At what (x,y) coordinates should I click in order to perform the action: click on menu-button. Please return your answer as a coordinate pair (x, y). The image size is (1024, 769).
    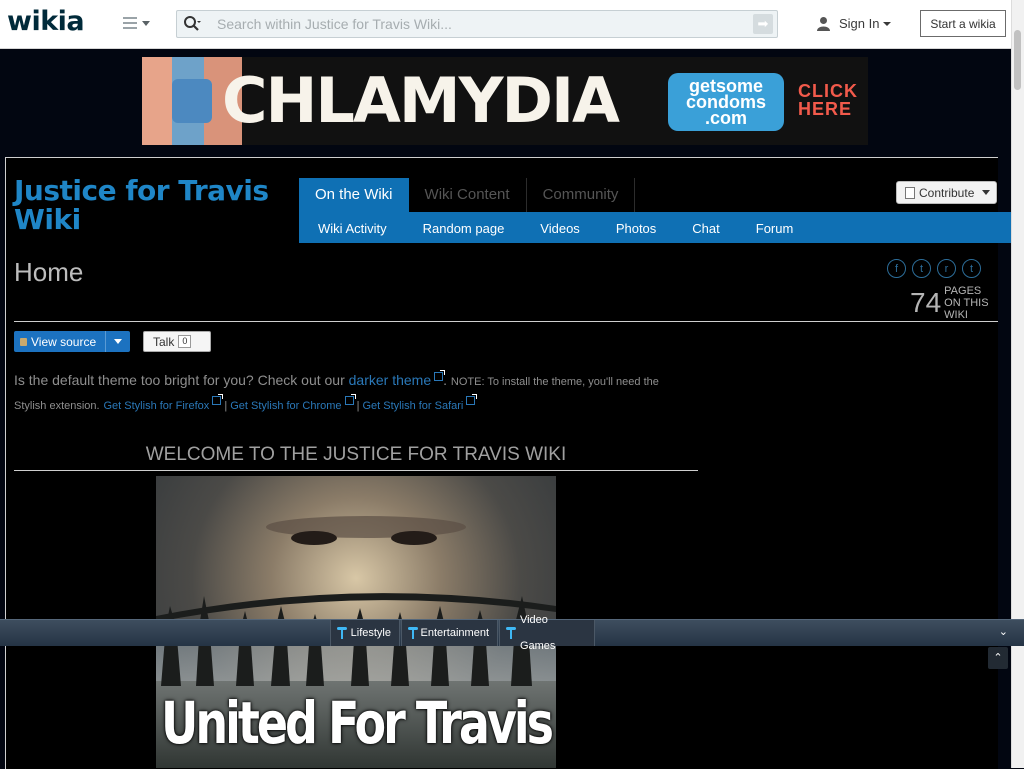
    Looking at the image, I should click on (138, 25).